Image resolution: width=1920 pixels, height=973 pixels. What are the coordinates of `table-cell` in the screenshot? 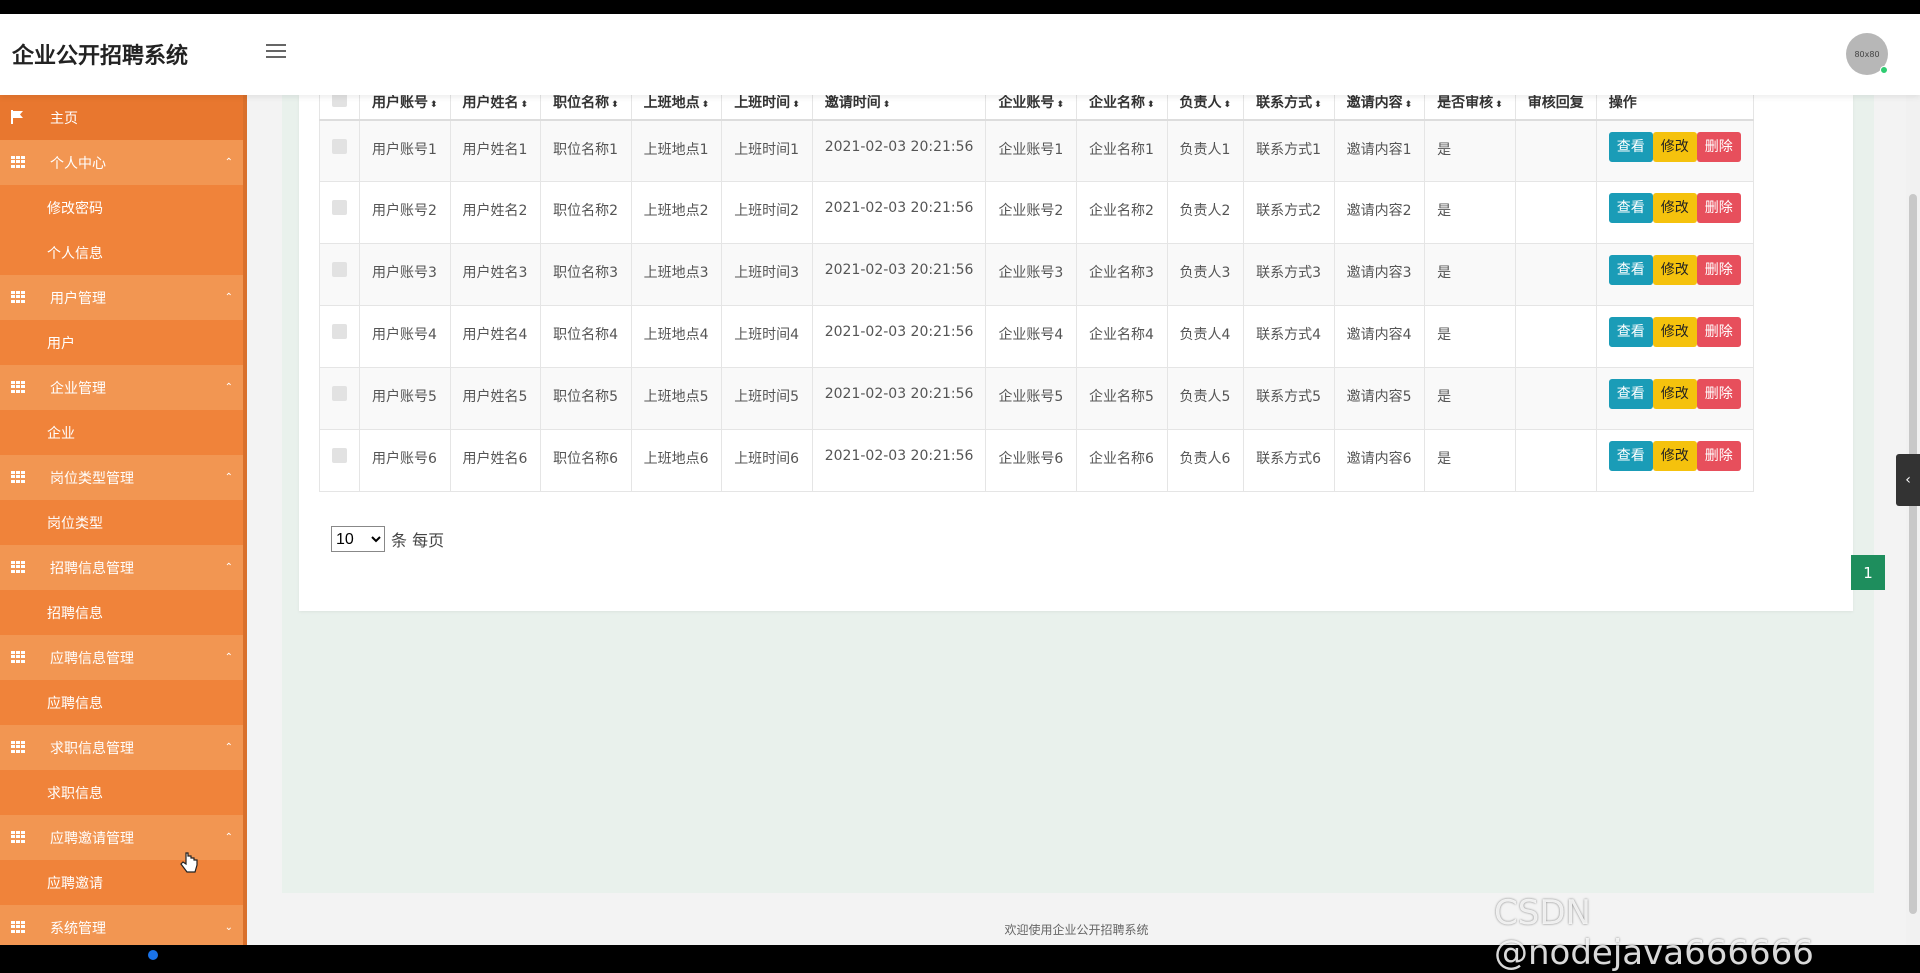 It's located at (1555, 150).